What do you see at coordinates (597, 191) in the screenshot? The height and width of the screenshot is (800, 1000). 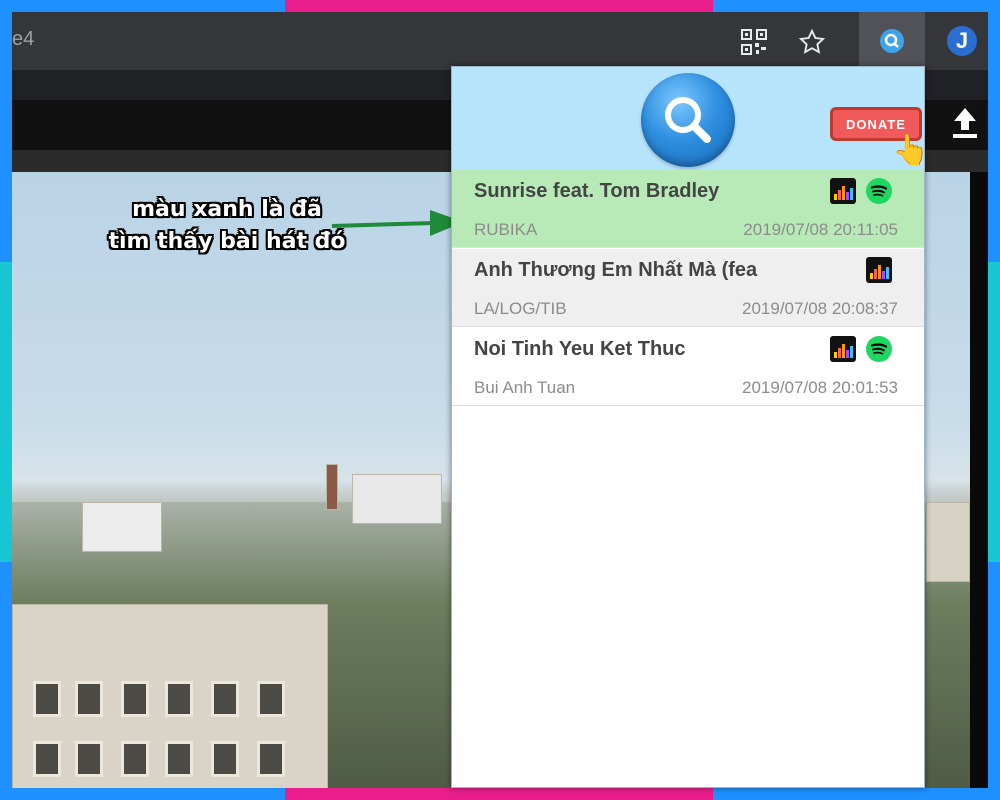 I see `song-title: Sunrise feat. Tom Bradley` at bounding box center [597, 191].